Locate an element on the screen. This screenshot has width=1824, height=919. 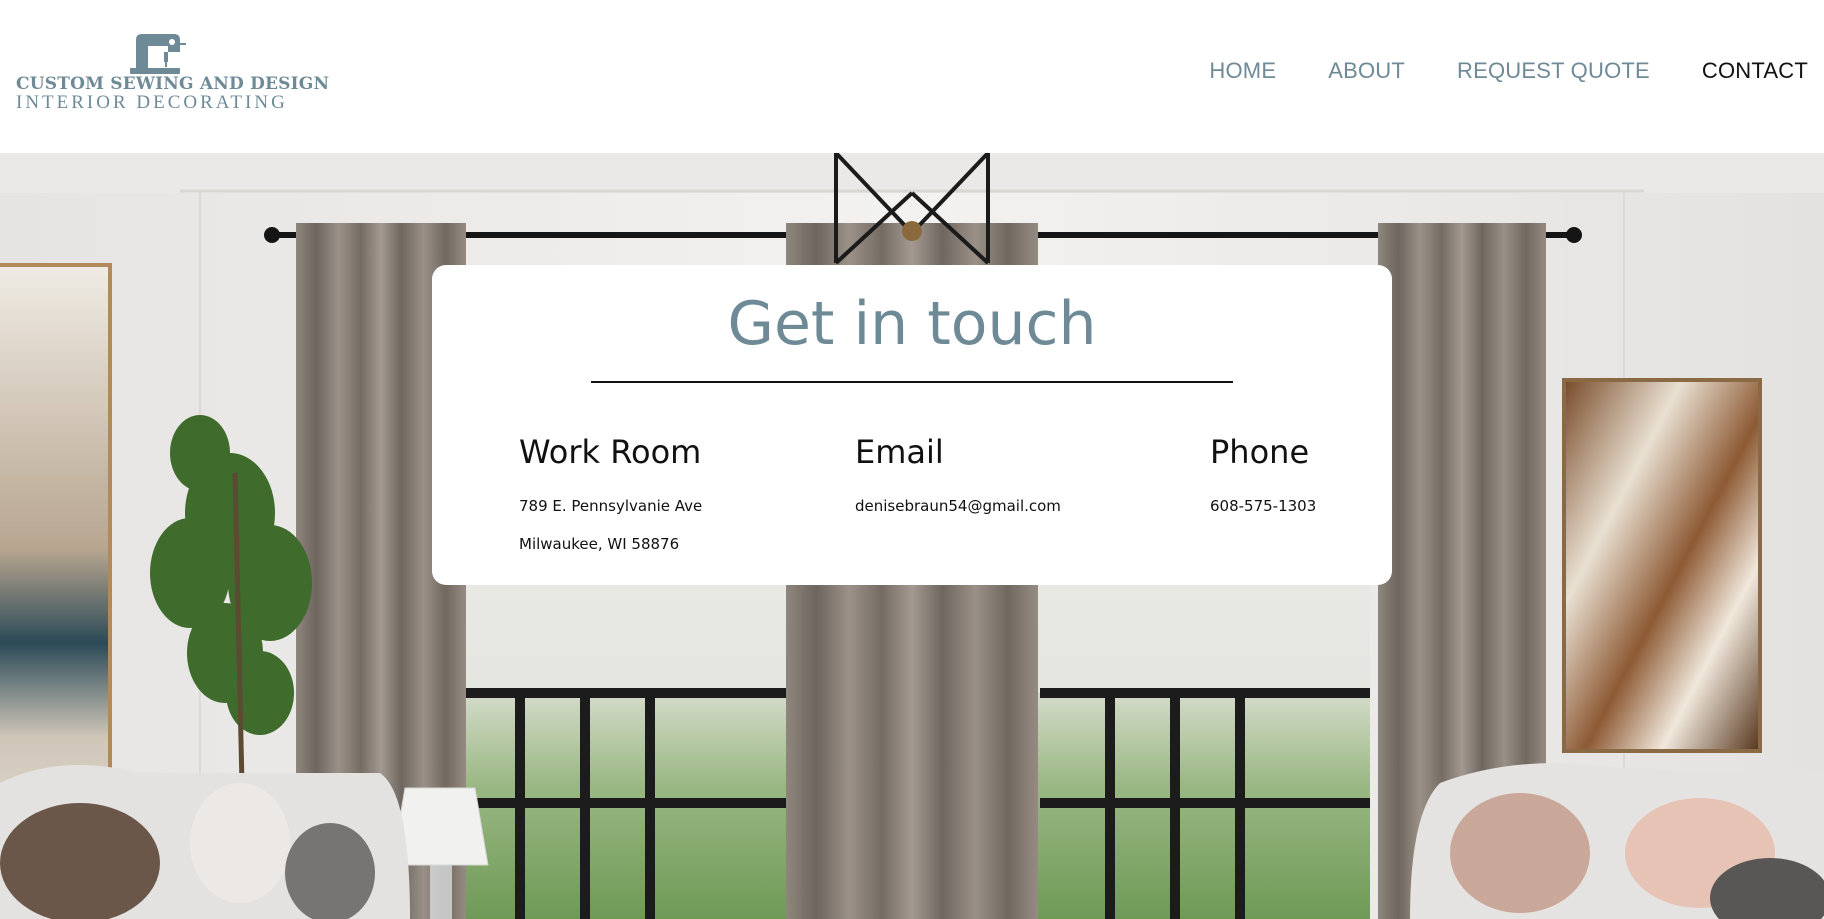
work-room-address-line1: 789 E. Pennsylvanie Ave is located at coordinates (611, 506).